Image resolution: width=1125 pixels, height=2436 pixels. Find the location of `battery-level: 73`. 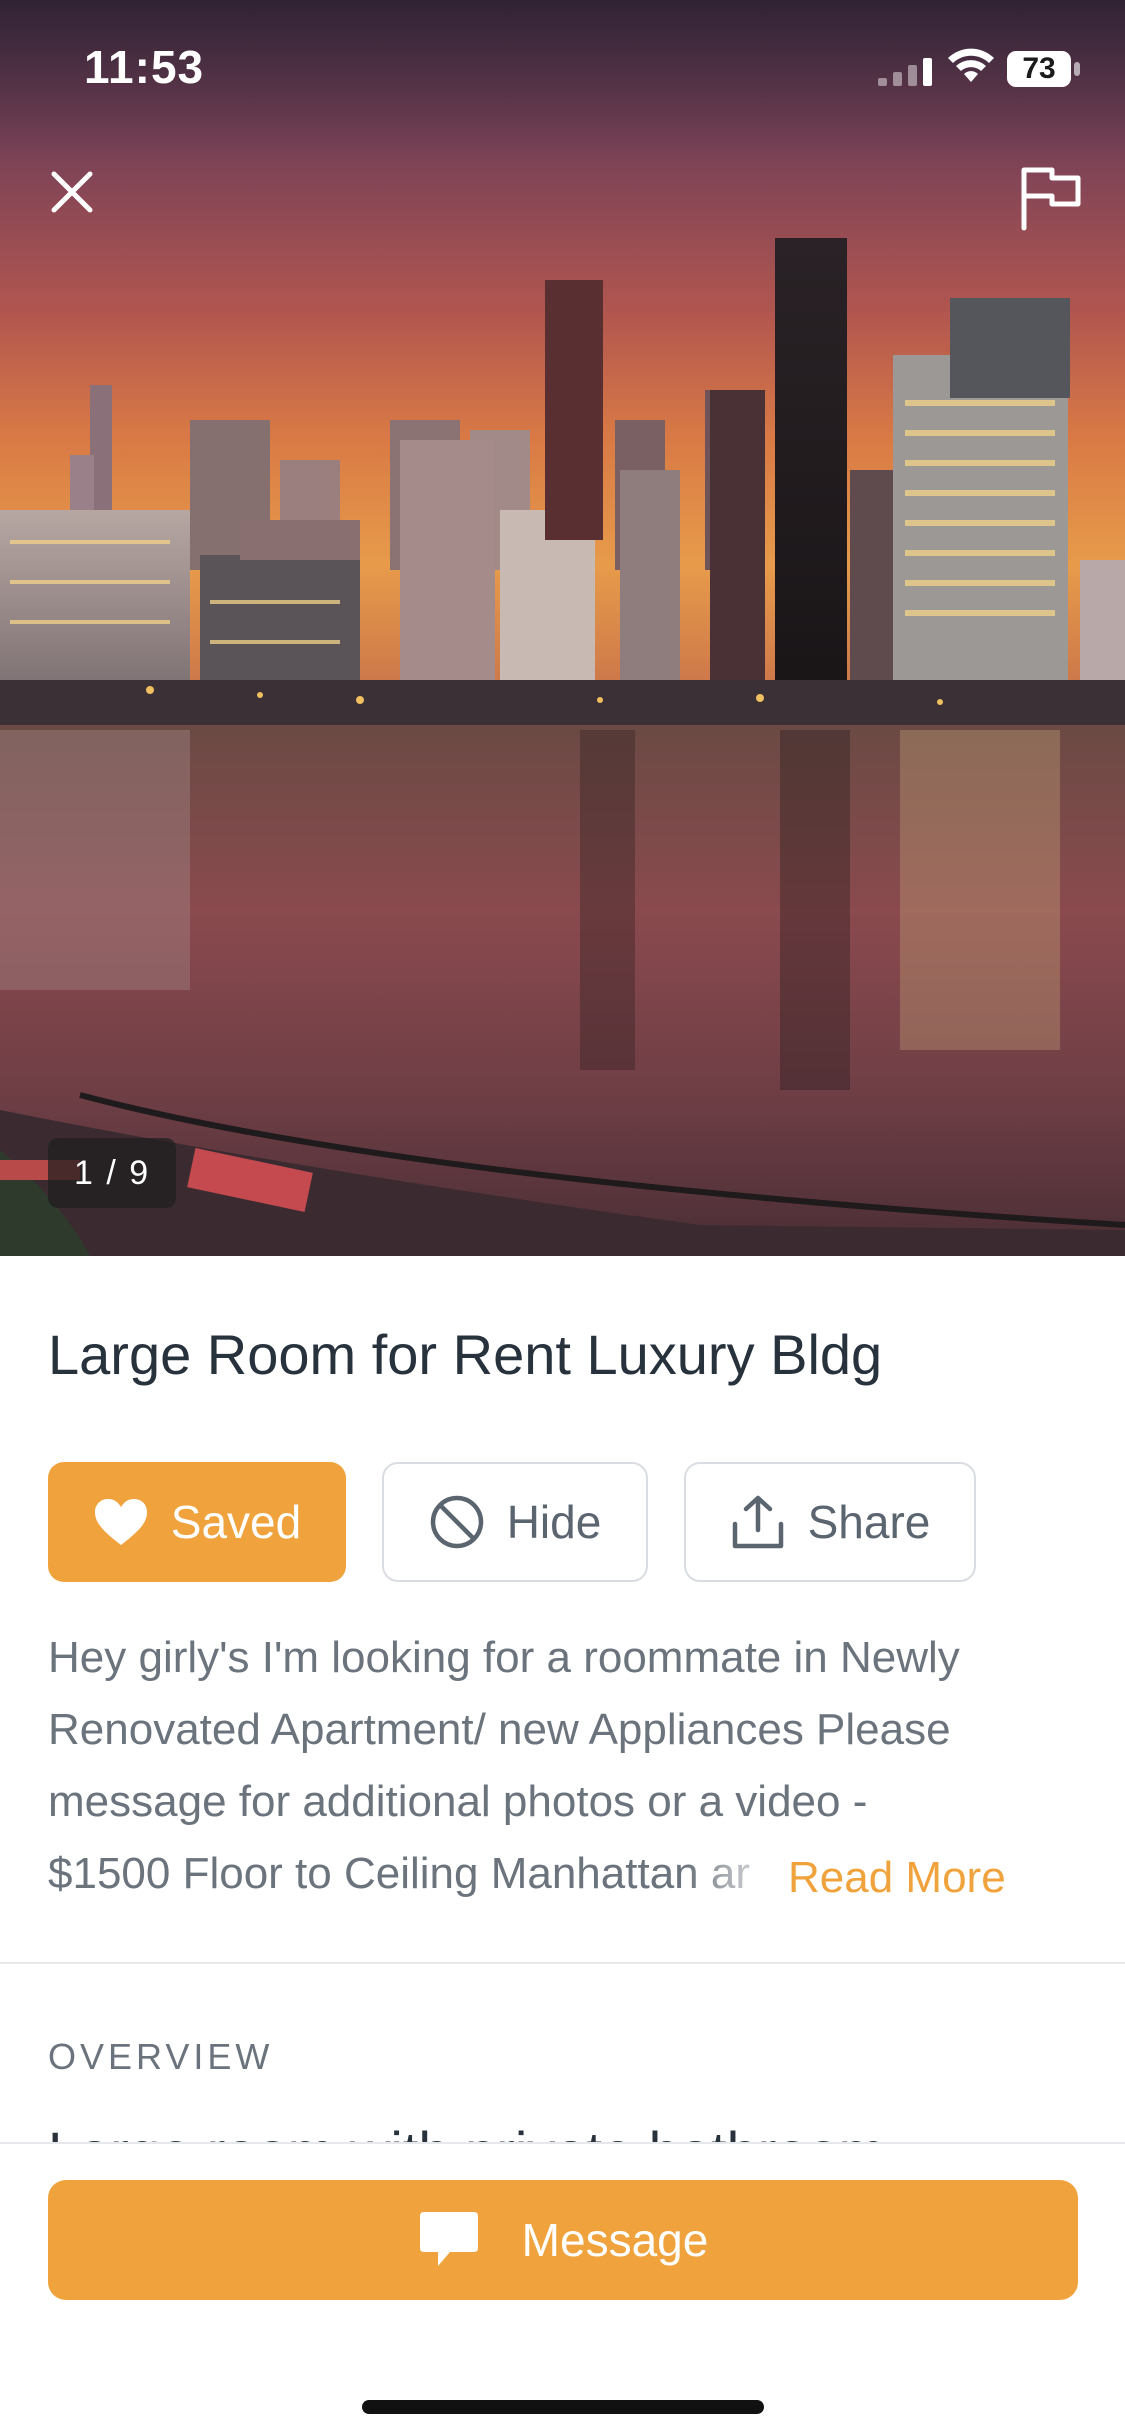

battery-level: 73 is located at coordinates (1039, 68).